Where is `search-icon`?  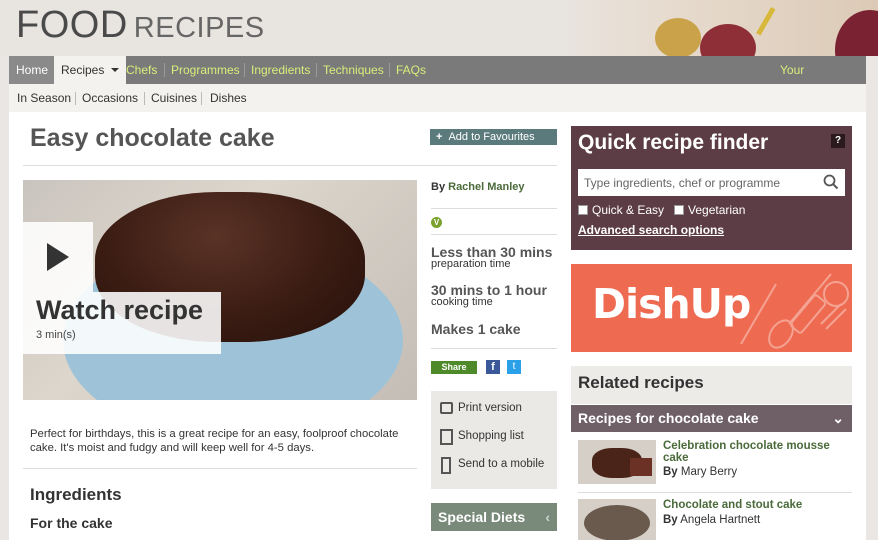
search-icon is located at coordinates (831, 182).